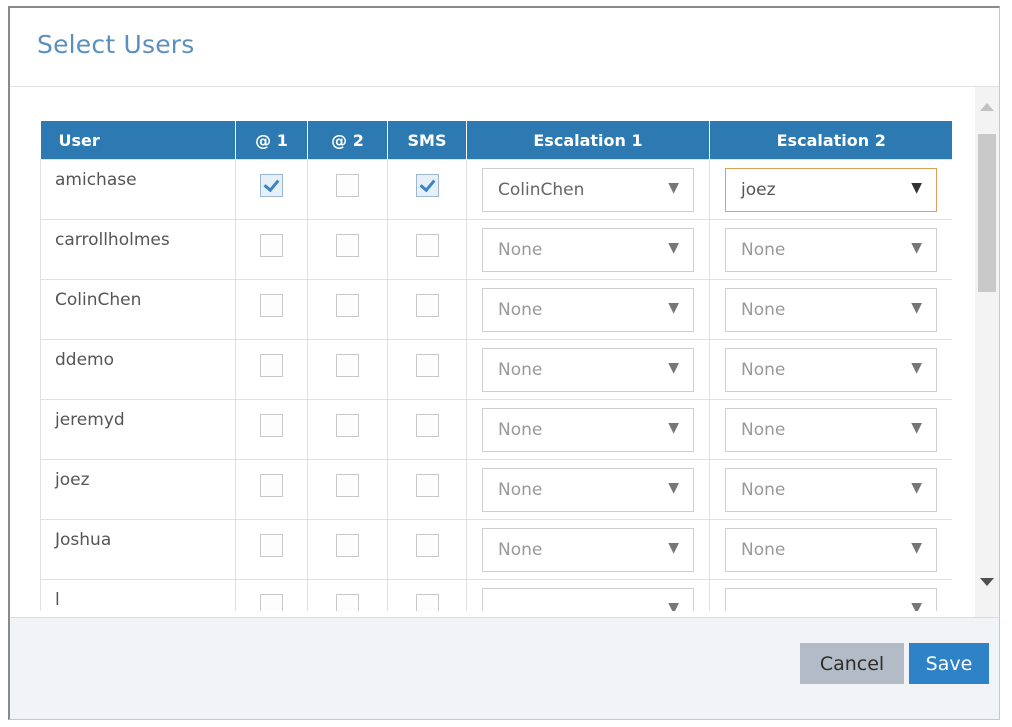 Image resolution: width=1012 pixels, height=727 pixels. Describe the element at coordinates (987, 582) in the screenshot. I see `scroll-down-arrow-icon` at that location.